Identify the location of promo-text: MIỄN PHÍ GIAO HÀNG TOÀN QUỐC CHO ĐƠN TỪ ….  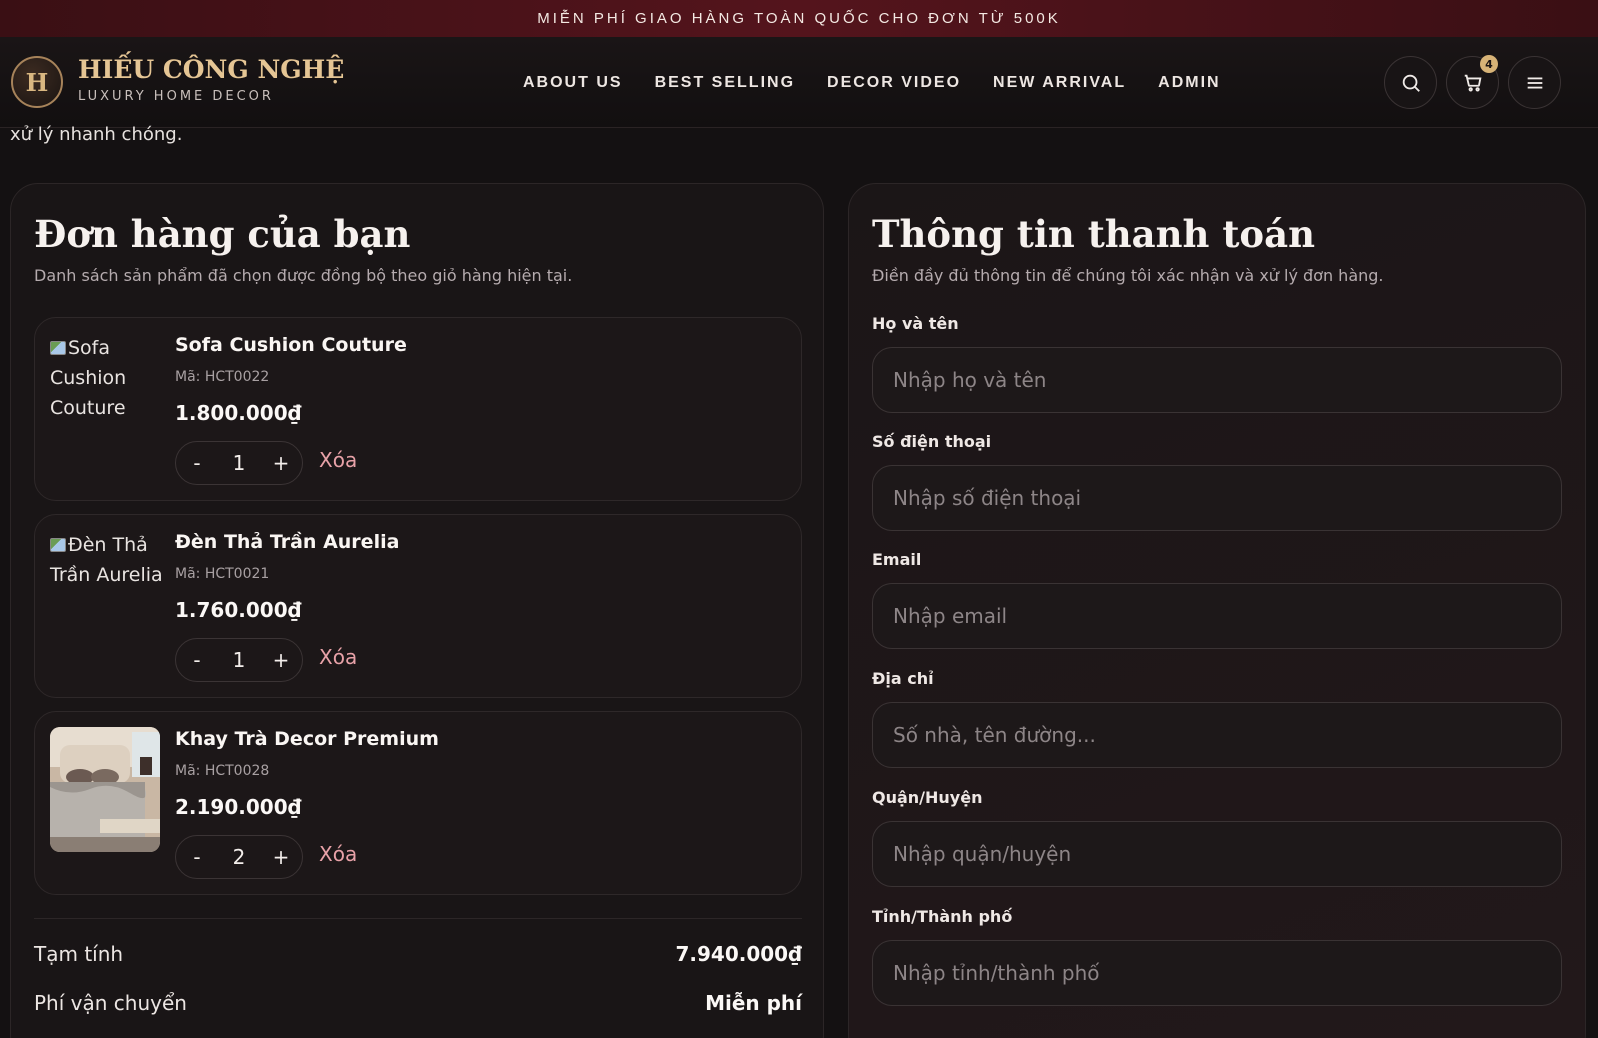
(799, 18).